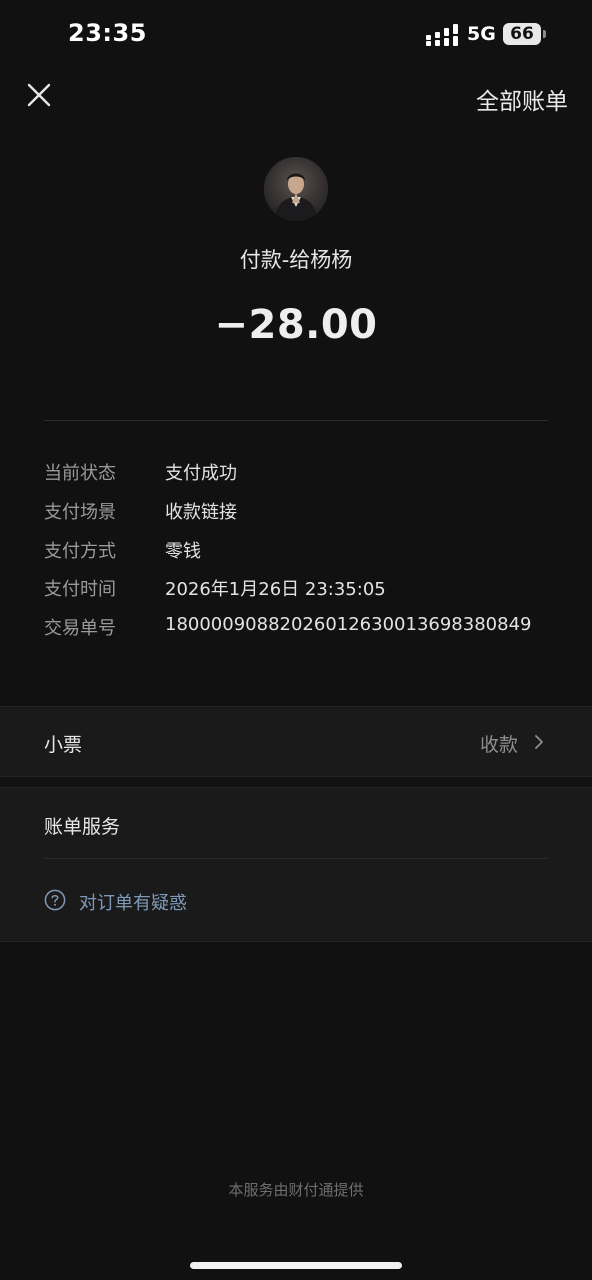 This screenshot has height=1280, width=592. I want to click on detail-row-scene: 支付场景 收款链接, so click(304, 513).